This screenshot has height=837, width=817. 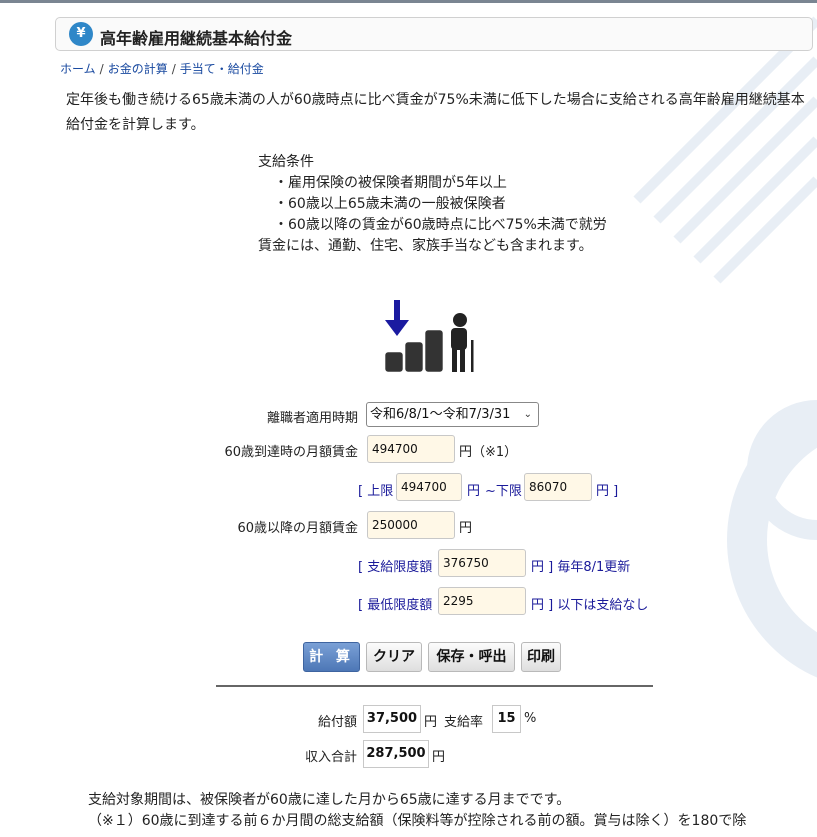 I want to click on top-border, so click(x=408, y=1).